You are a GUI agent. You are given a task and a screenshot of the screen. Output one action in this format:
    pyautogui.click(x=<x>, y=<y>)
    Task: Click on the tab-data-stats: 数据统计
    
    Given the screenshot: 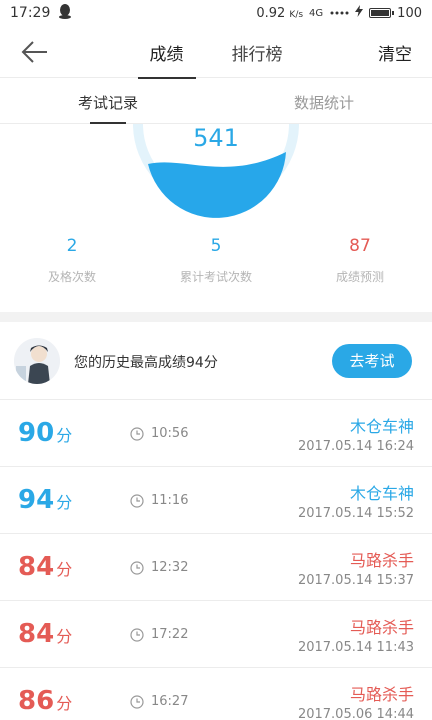 What is the action you would take?
    pyautogui.click(x=324, y=100)
    